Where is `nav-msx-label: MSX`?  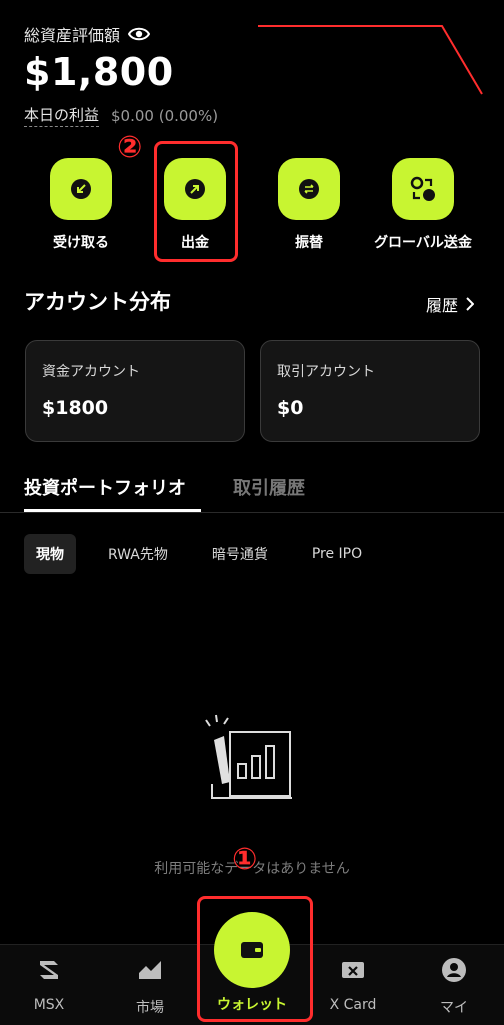
nav-msx-label: MSX is located at coordinates (49, 1005).